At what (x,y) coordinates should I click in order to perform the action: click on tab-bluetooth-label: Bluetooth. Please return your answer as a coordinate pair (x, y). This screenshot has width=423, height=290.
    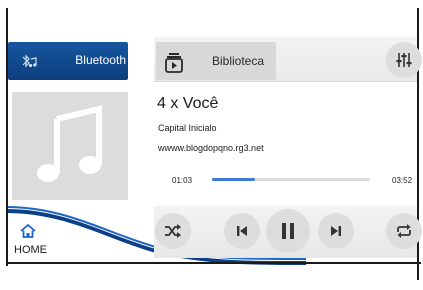
    Looking at the image, I should click on (100, 60).